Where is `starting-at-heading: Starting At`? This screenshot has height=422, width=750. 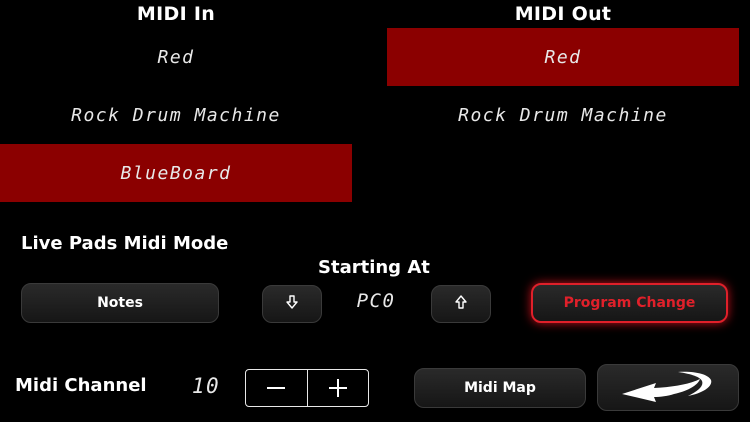
starting-at-heading: Starting At is located at coordinates (374, 267).